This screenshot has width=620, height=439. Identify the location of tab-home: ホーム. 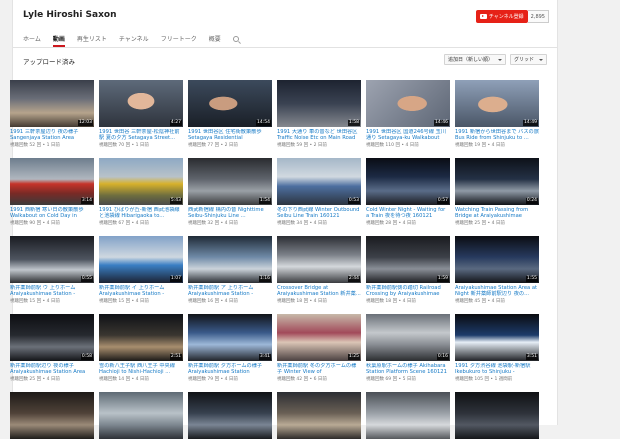
(32, 40).